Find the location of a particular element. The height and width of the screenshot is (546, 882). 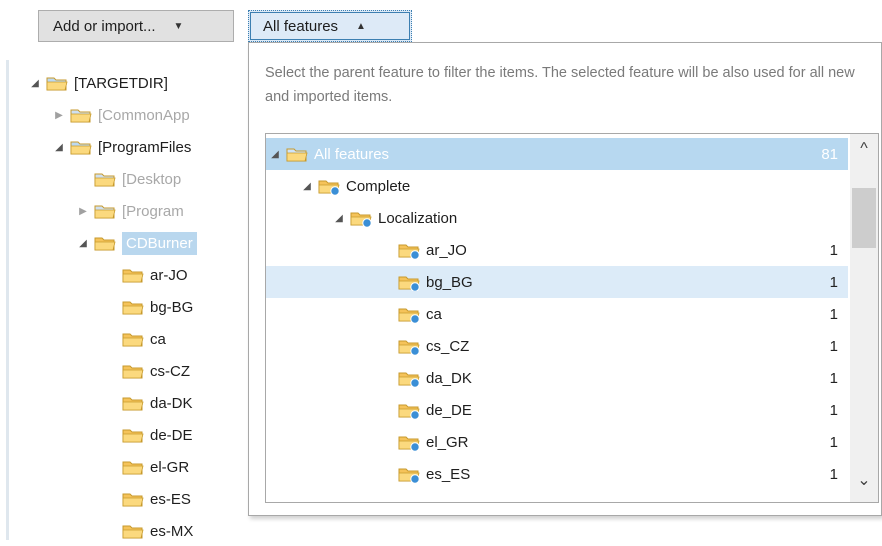

tree-item-label: [Program is located at coordinates (153, 211).